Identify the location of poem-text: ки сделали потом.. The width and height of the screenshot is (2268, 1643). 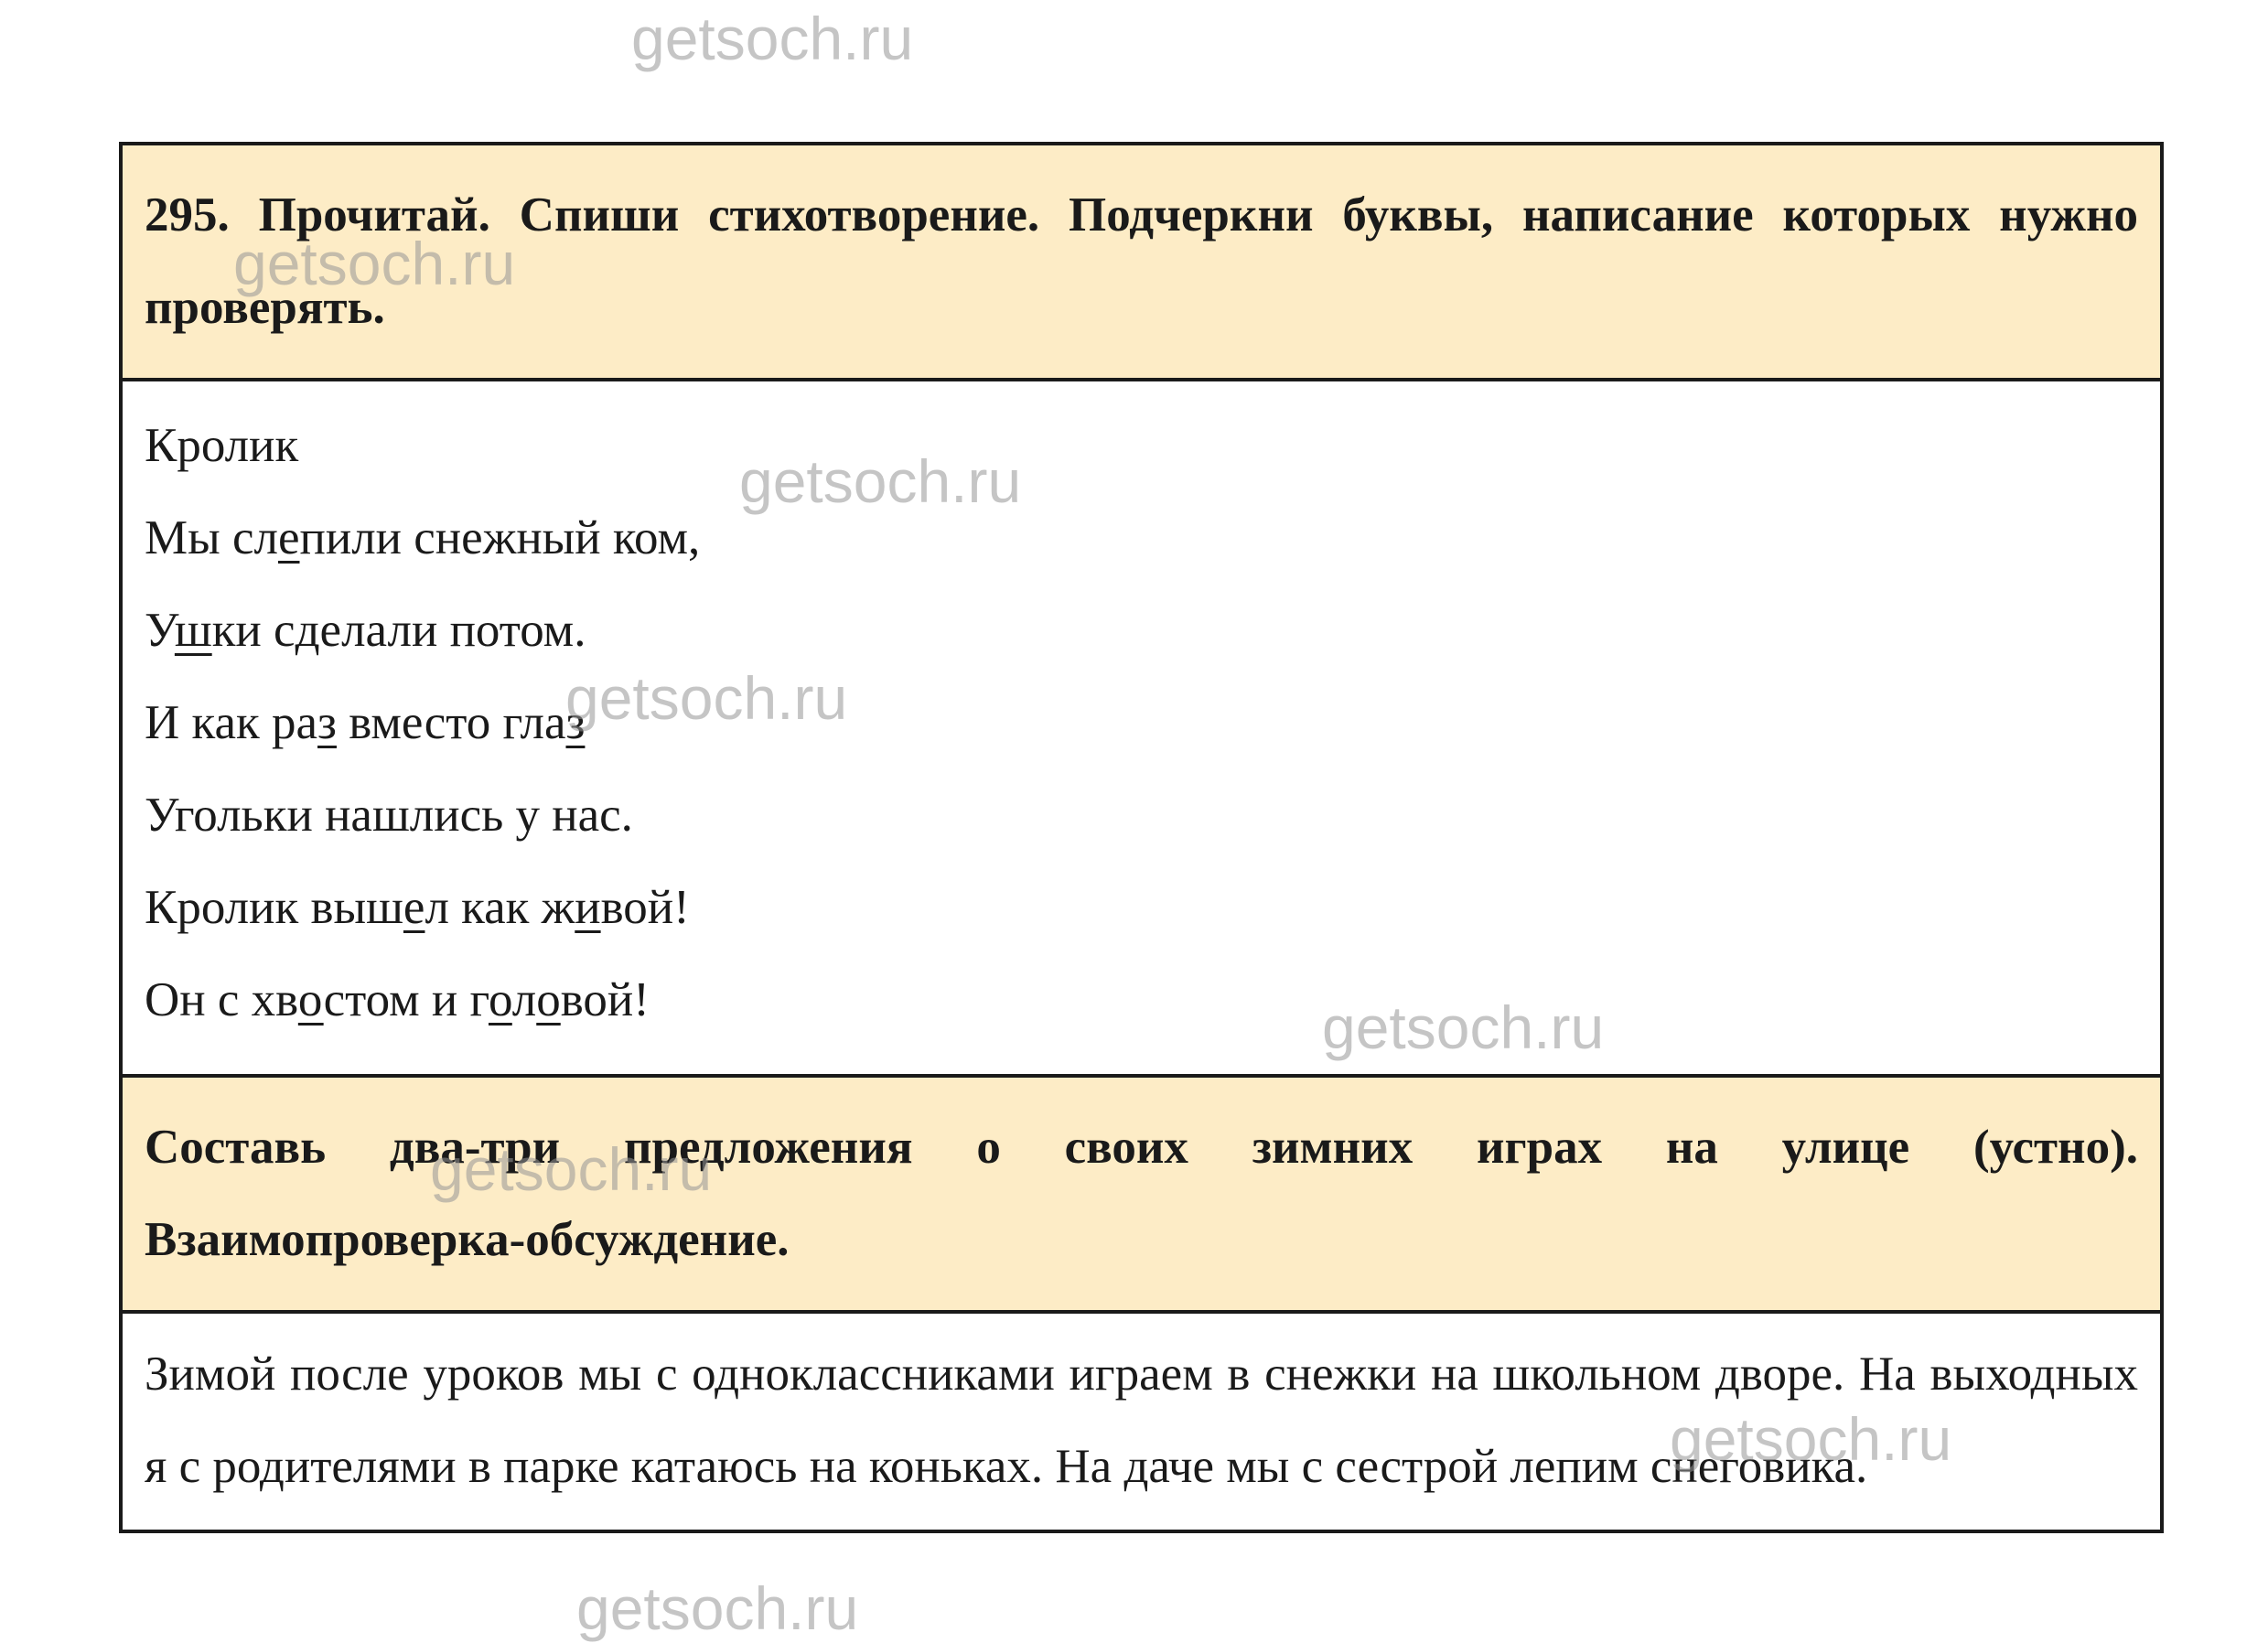
(398, 630).